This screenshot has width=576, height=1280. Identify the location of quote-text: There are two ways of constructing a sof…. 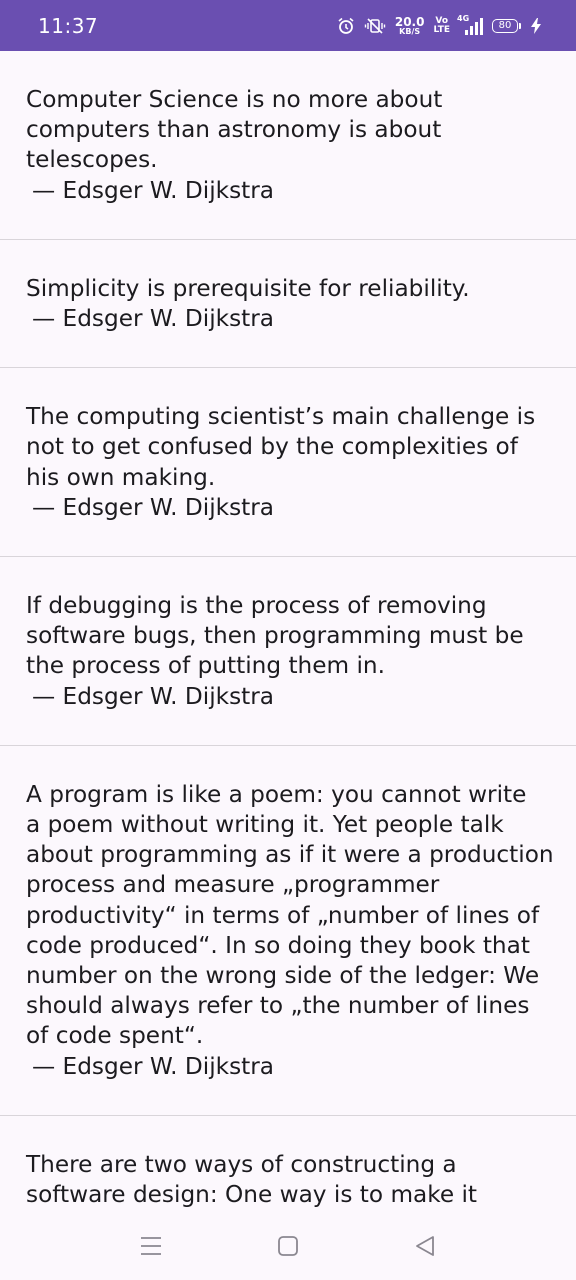
(252, 1179).